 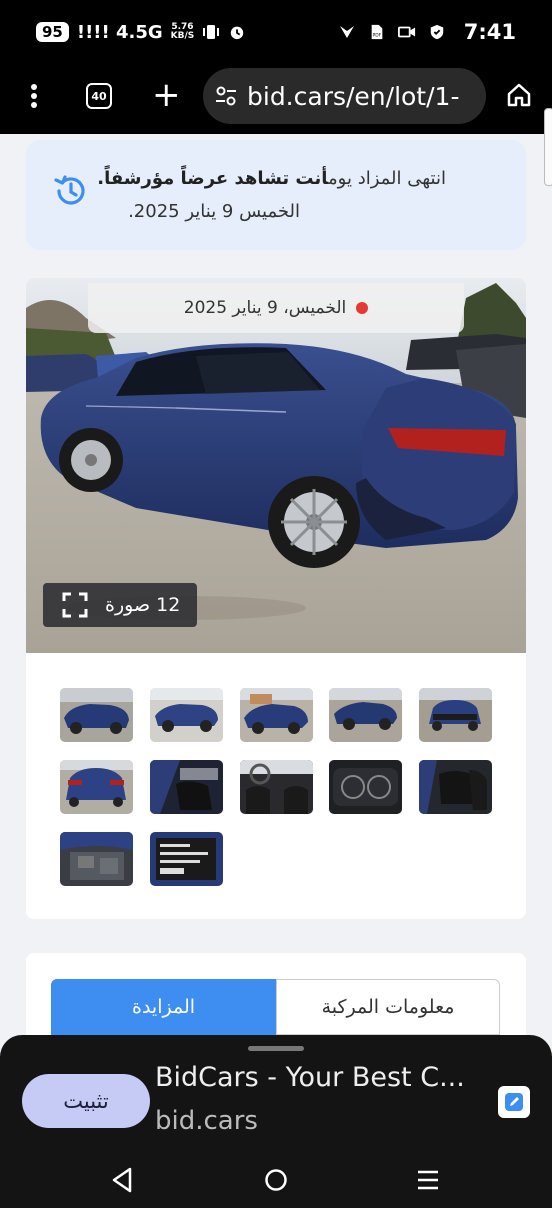 I want to click on home-icon, so click(x=519, y=95).